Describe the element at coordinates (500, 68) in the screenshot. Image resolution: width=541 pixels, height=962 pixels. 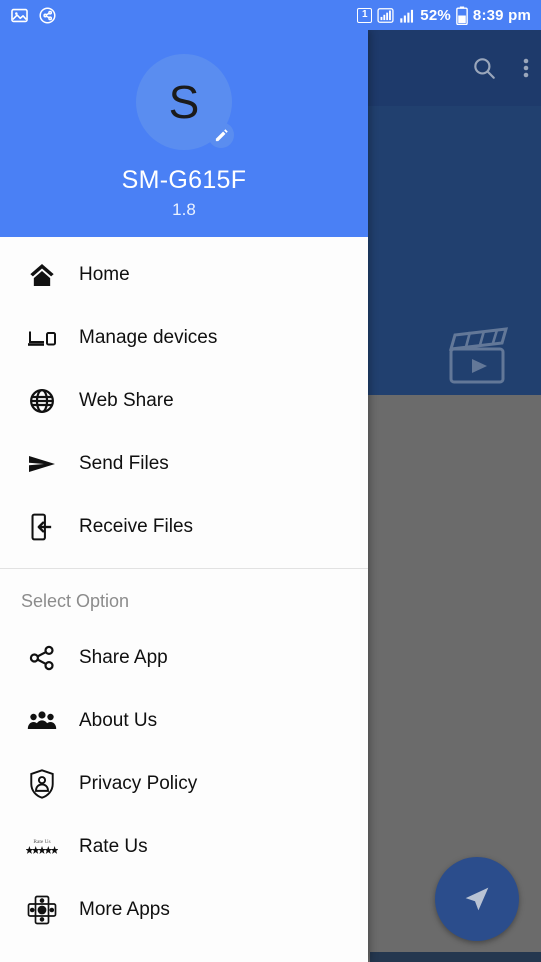
I see `background-appbar-actions` at that location.